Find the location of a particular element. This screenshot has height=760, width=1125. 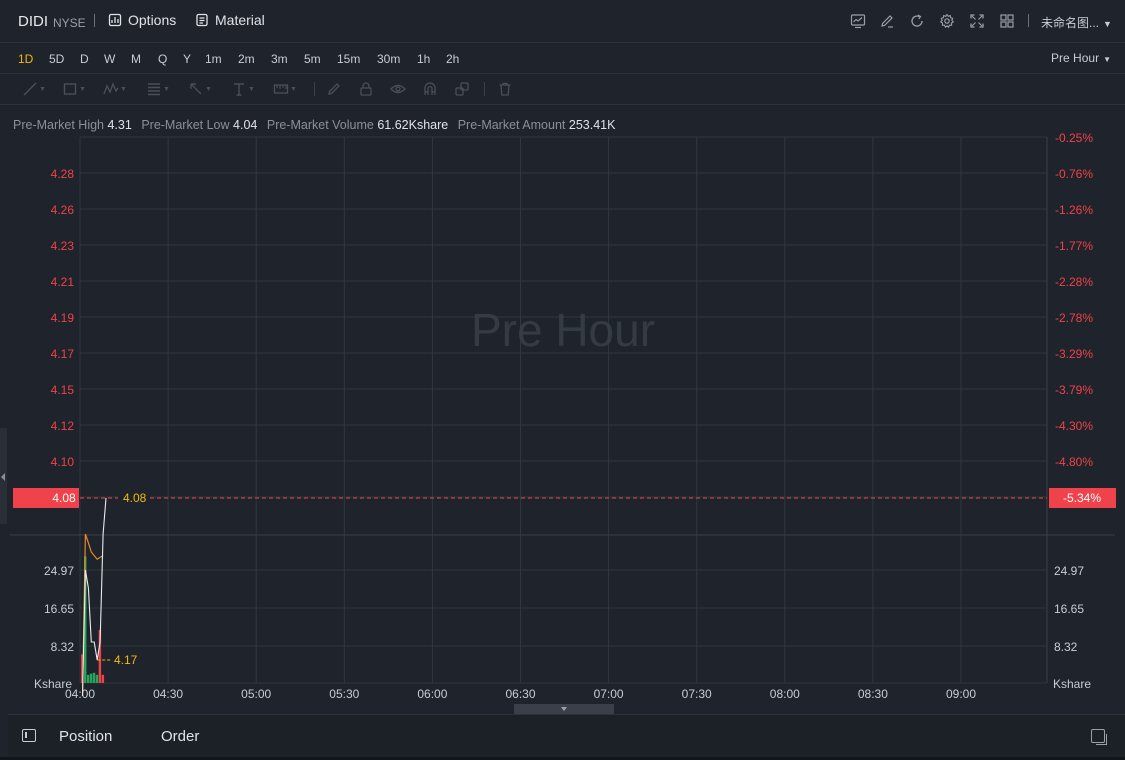

period-2m: 2m is located at coordinates (246, 59).